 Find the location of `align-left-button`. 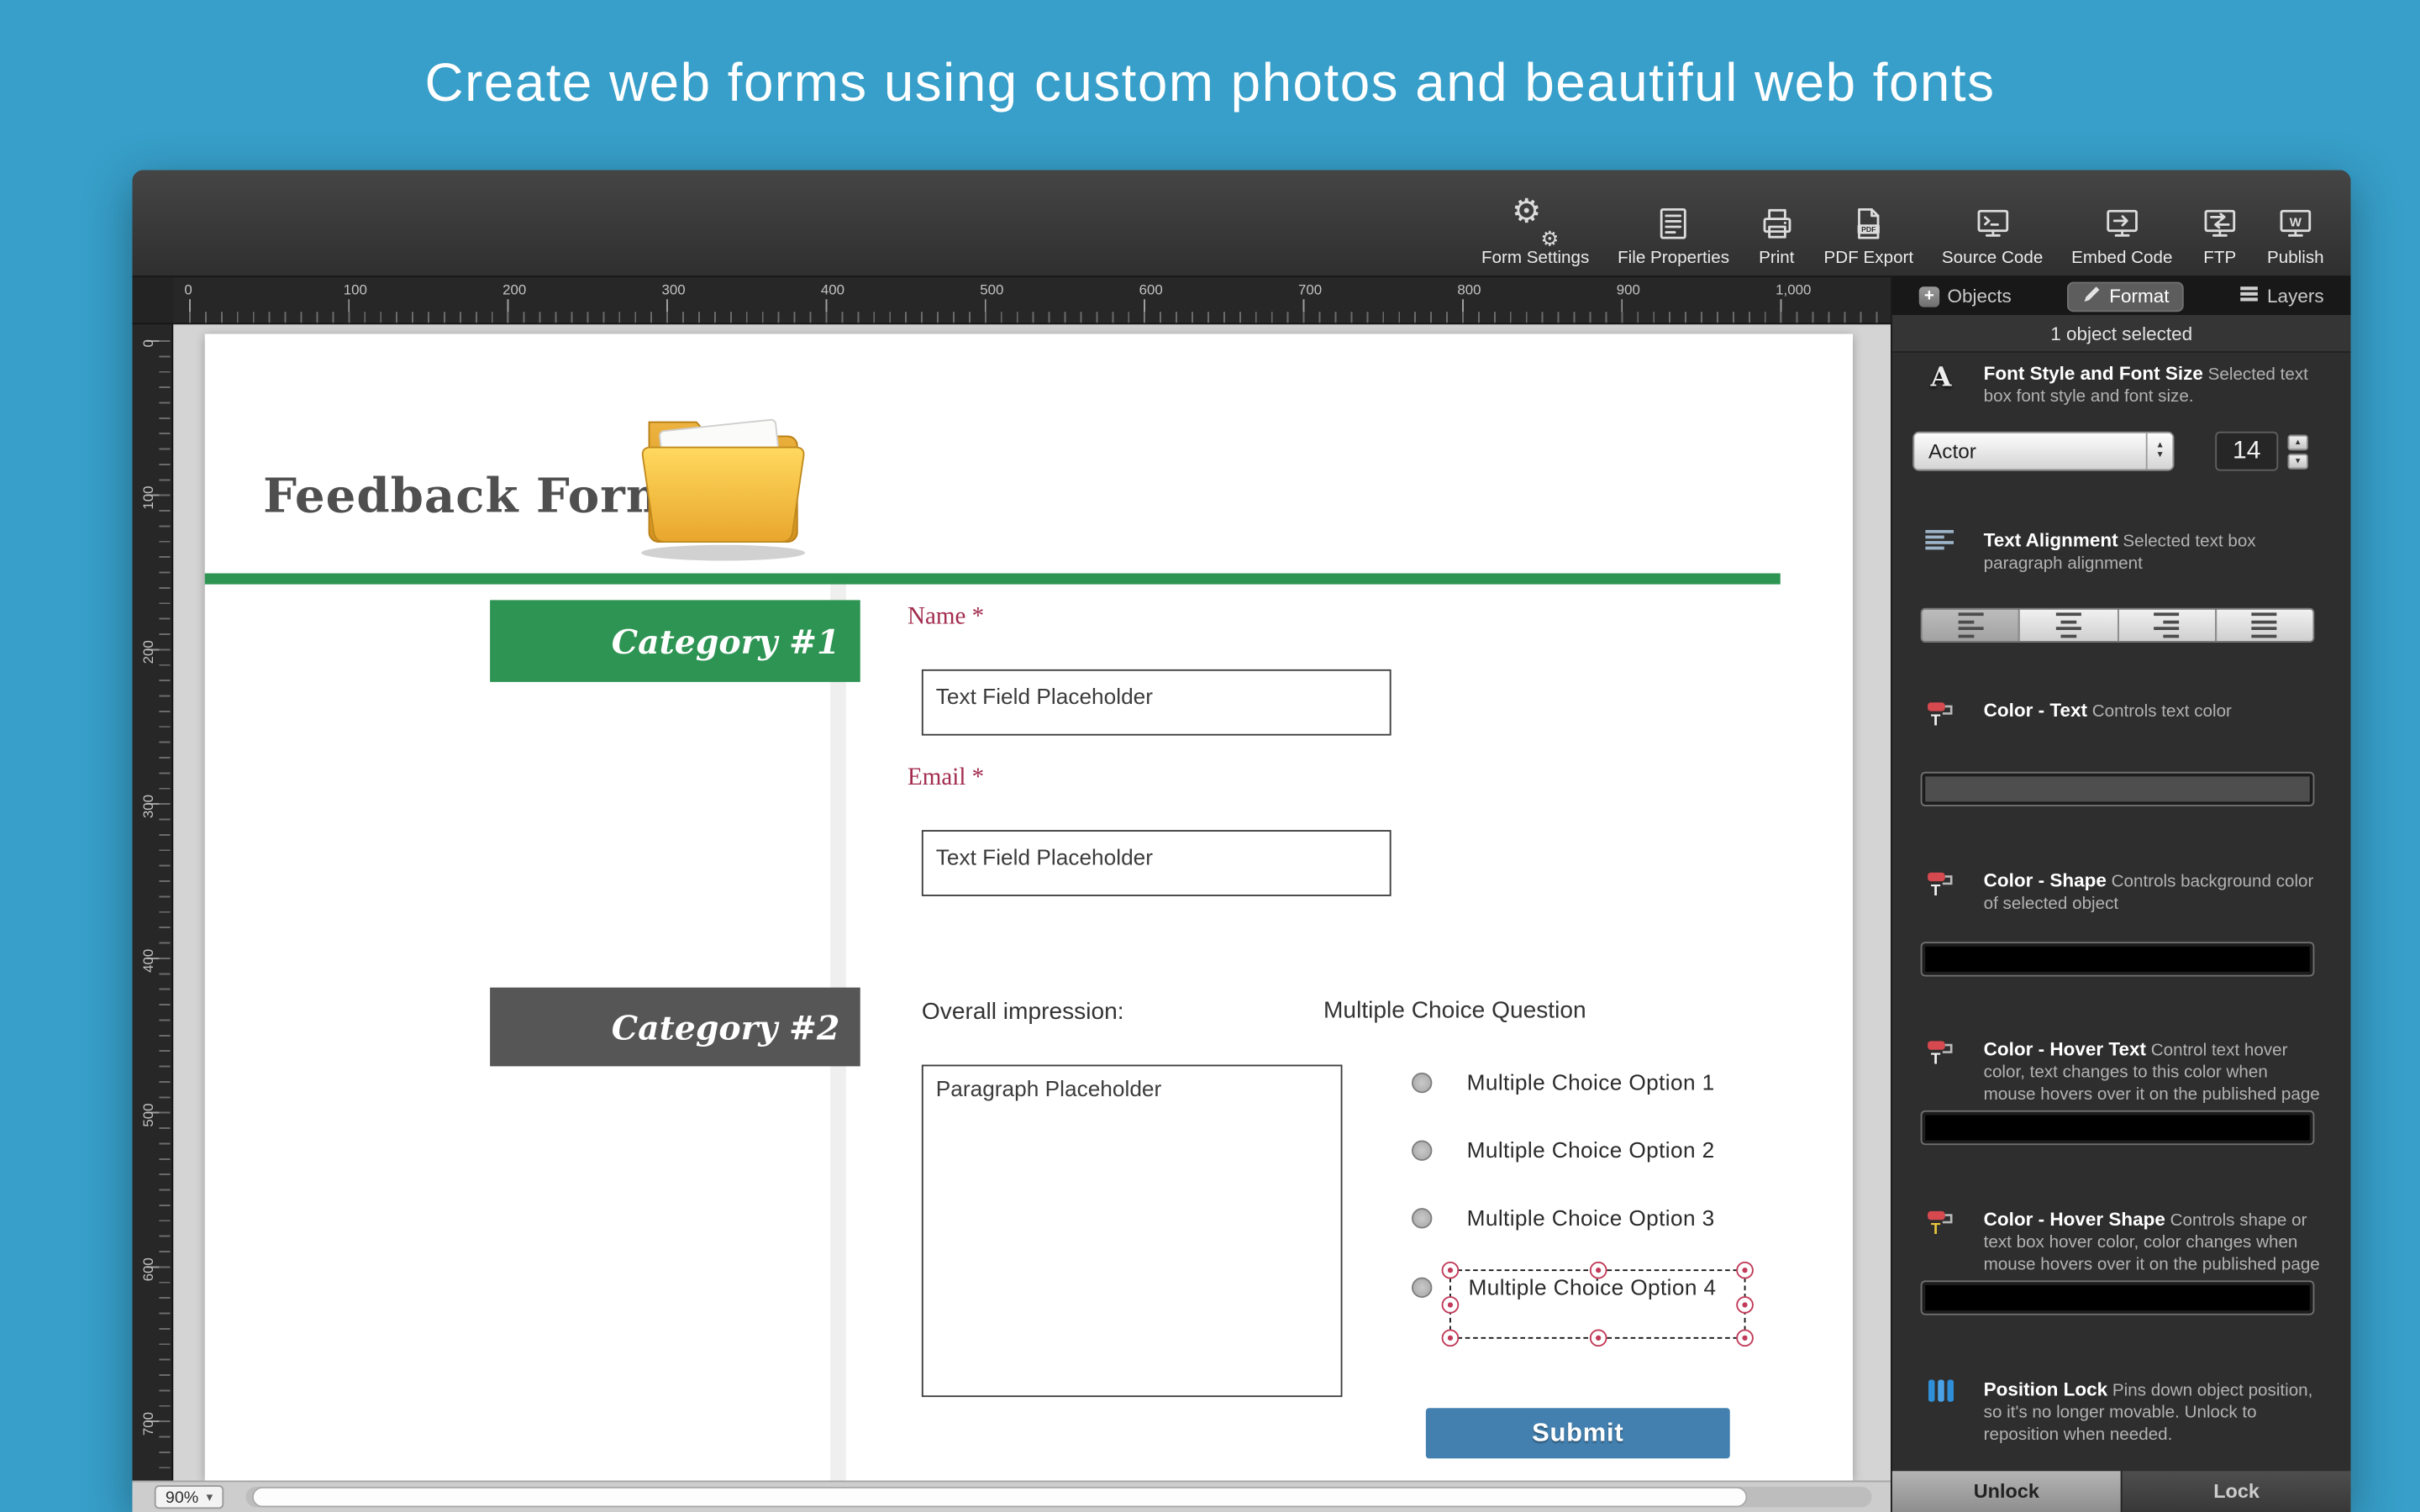

align-left-button is located at coordinates (1972, 625).